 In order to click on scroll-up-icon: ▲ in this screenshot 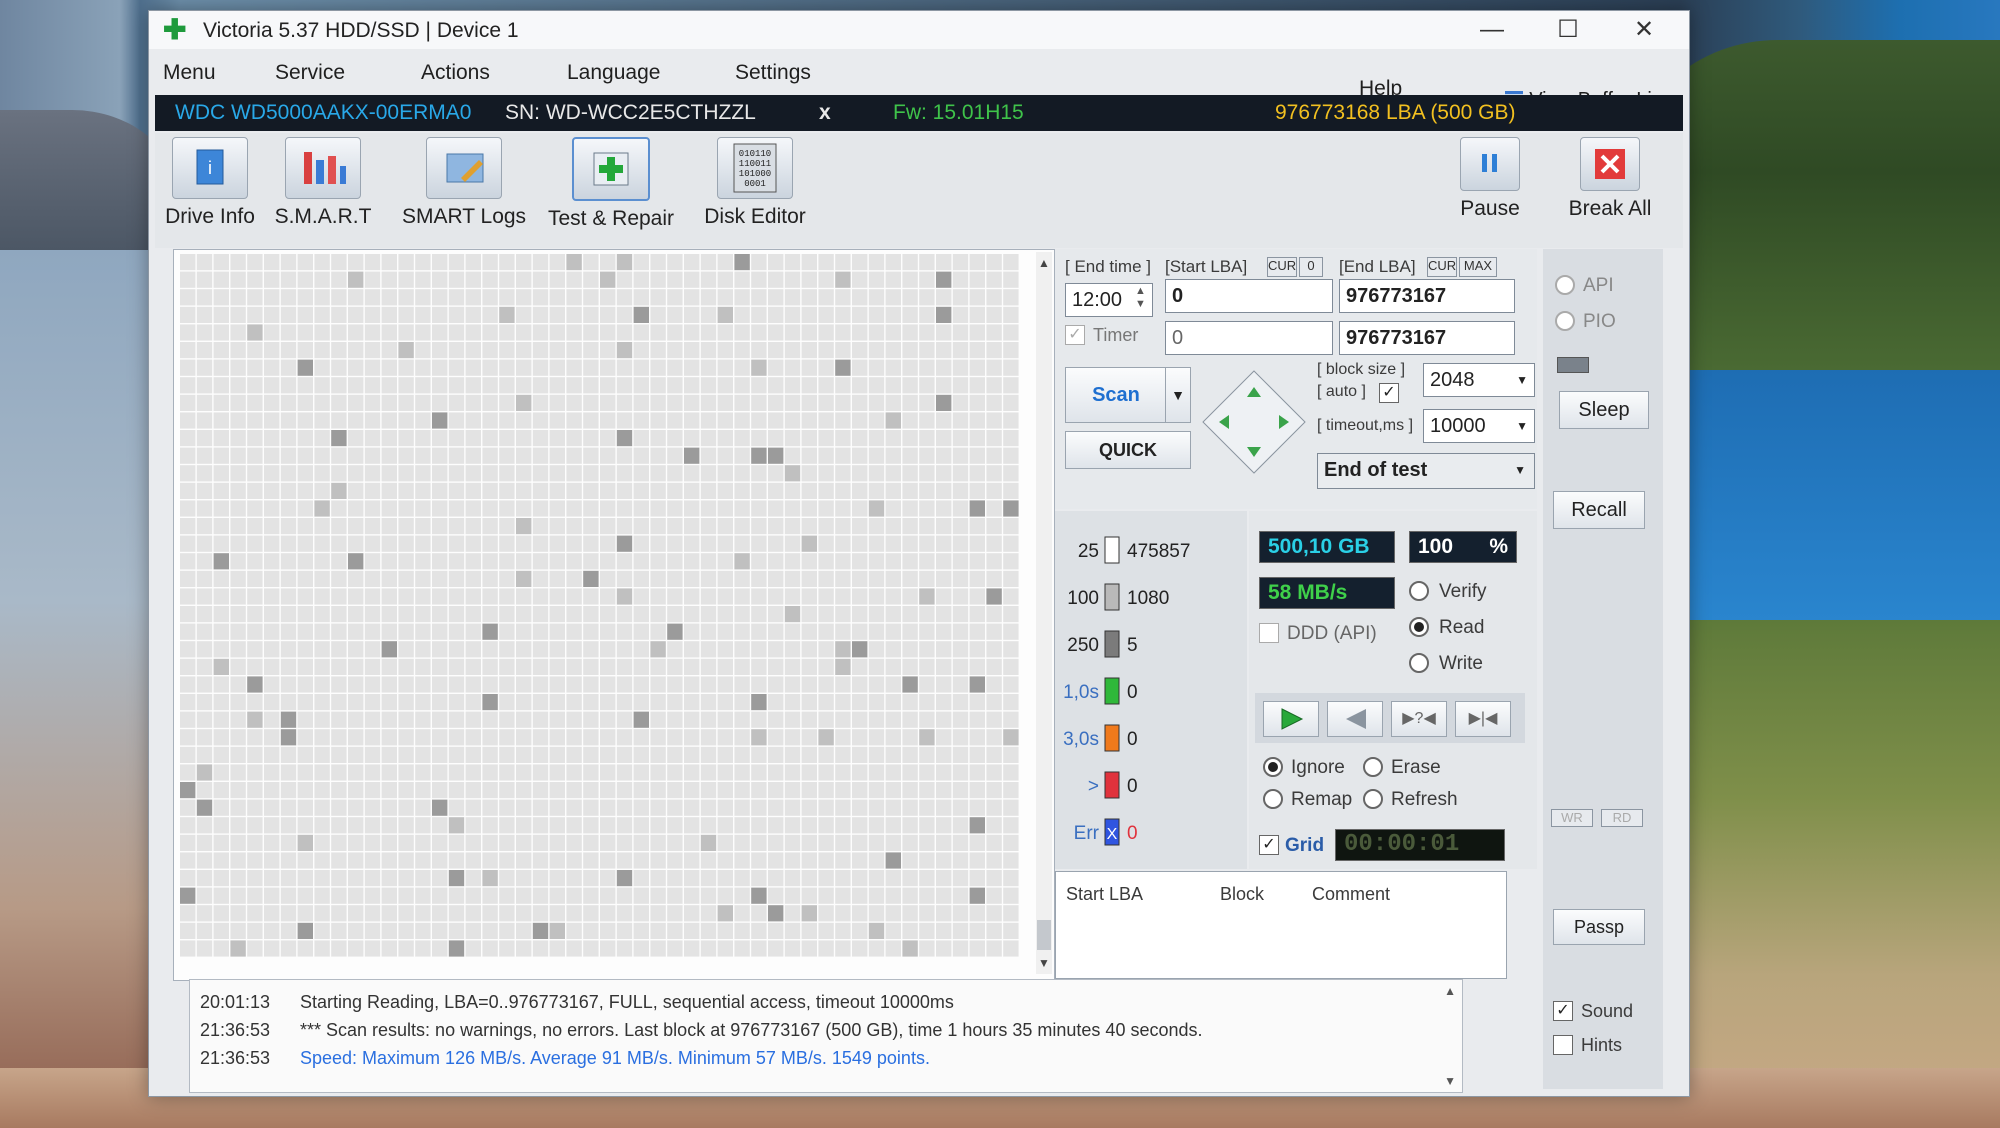, I will do `click(1044, 263)`.